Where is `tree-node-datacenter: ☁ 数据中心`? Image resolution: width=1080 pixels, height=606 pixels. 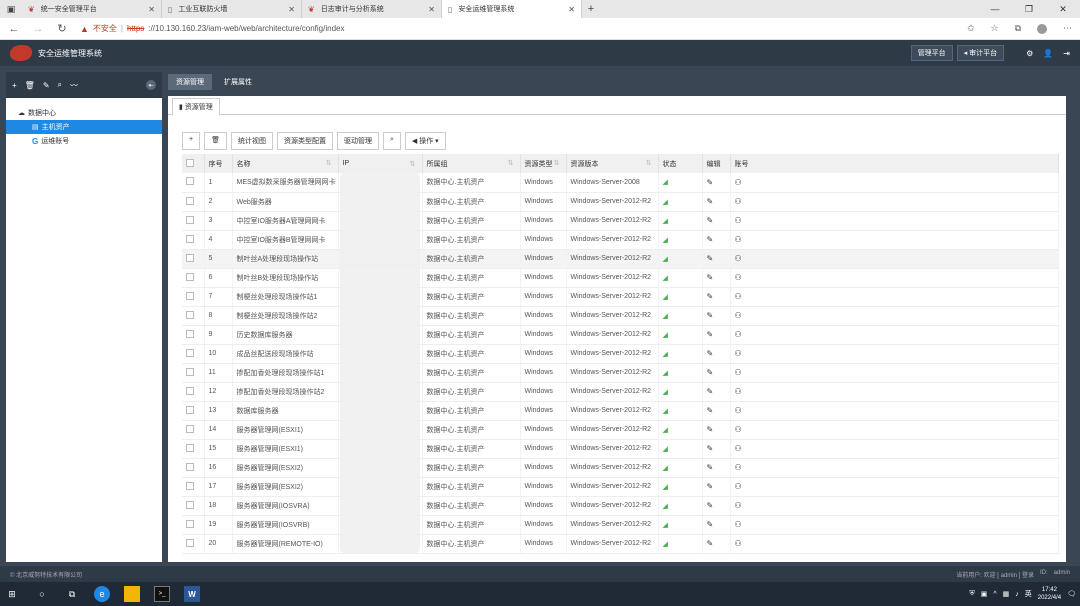
tree-node-datacenter: ☁ 数据中心 is located at coordinates (84, 113).